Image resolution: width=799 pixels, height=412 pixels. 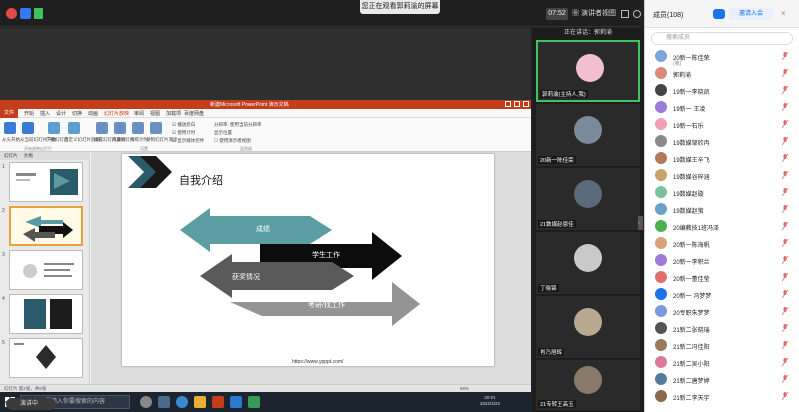 What do you see at coordinates (722, 312) in the screenshot?
I see `member-row: 20专职朱梦梦` at bounding box center [722, 312].